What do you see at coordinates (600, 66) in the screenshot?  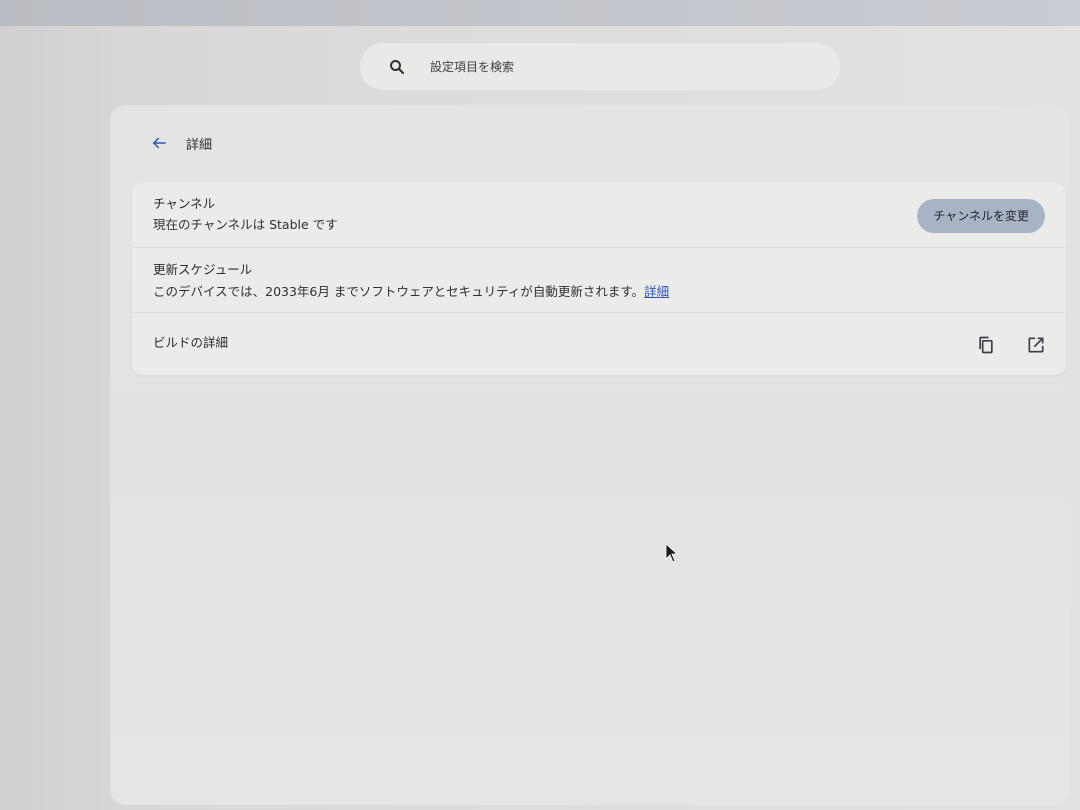 I see `search-bar: 設定項目を検索` at bounding box center [600, 66].